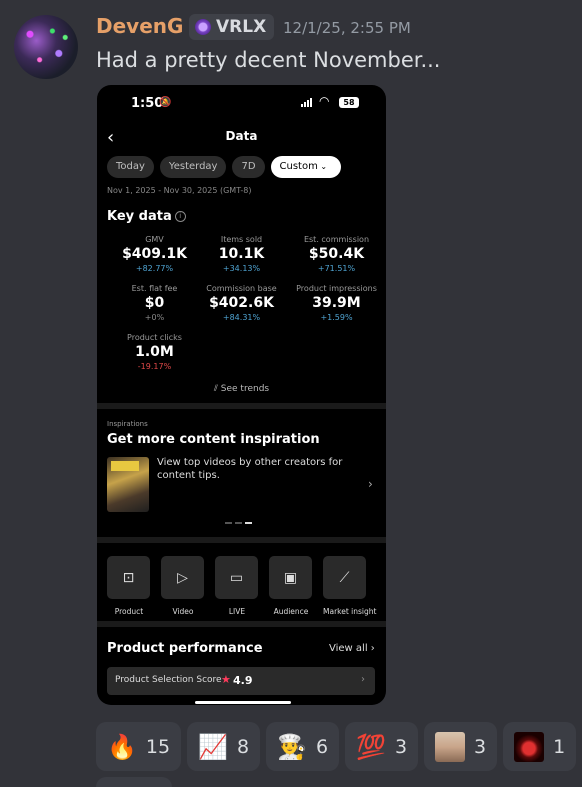 Image resolution: width=582 pixels, height=787 pixels. I want to click on filter-chip: Yesterday, so click(193, 167).